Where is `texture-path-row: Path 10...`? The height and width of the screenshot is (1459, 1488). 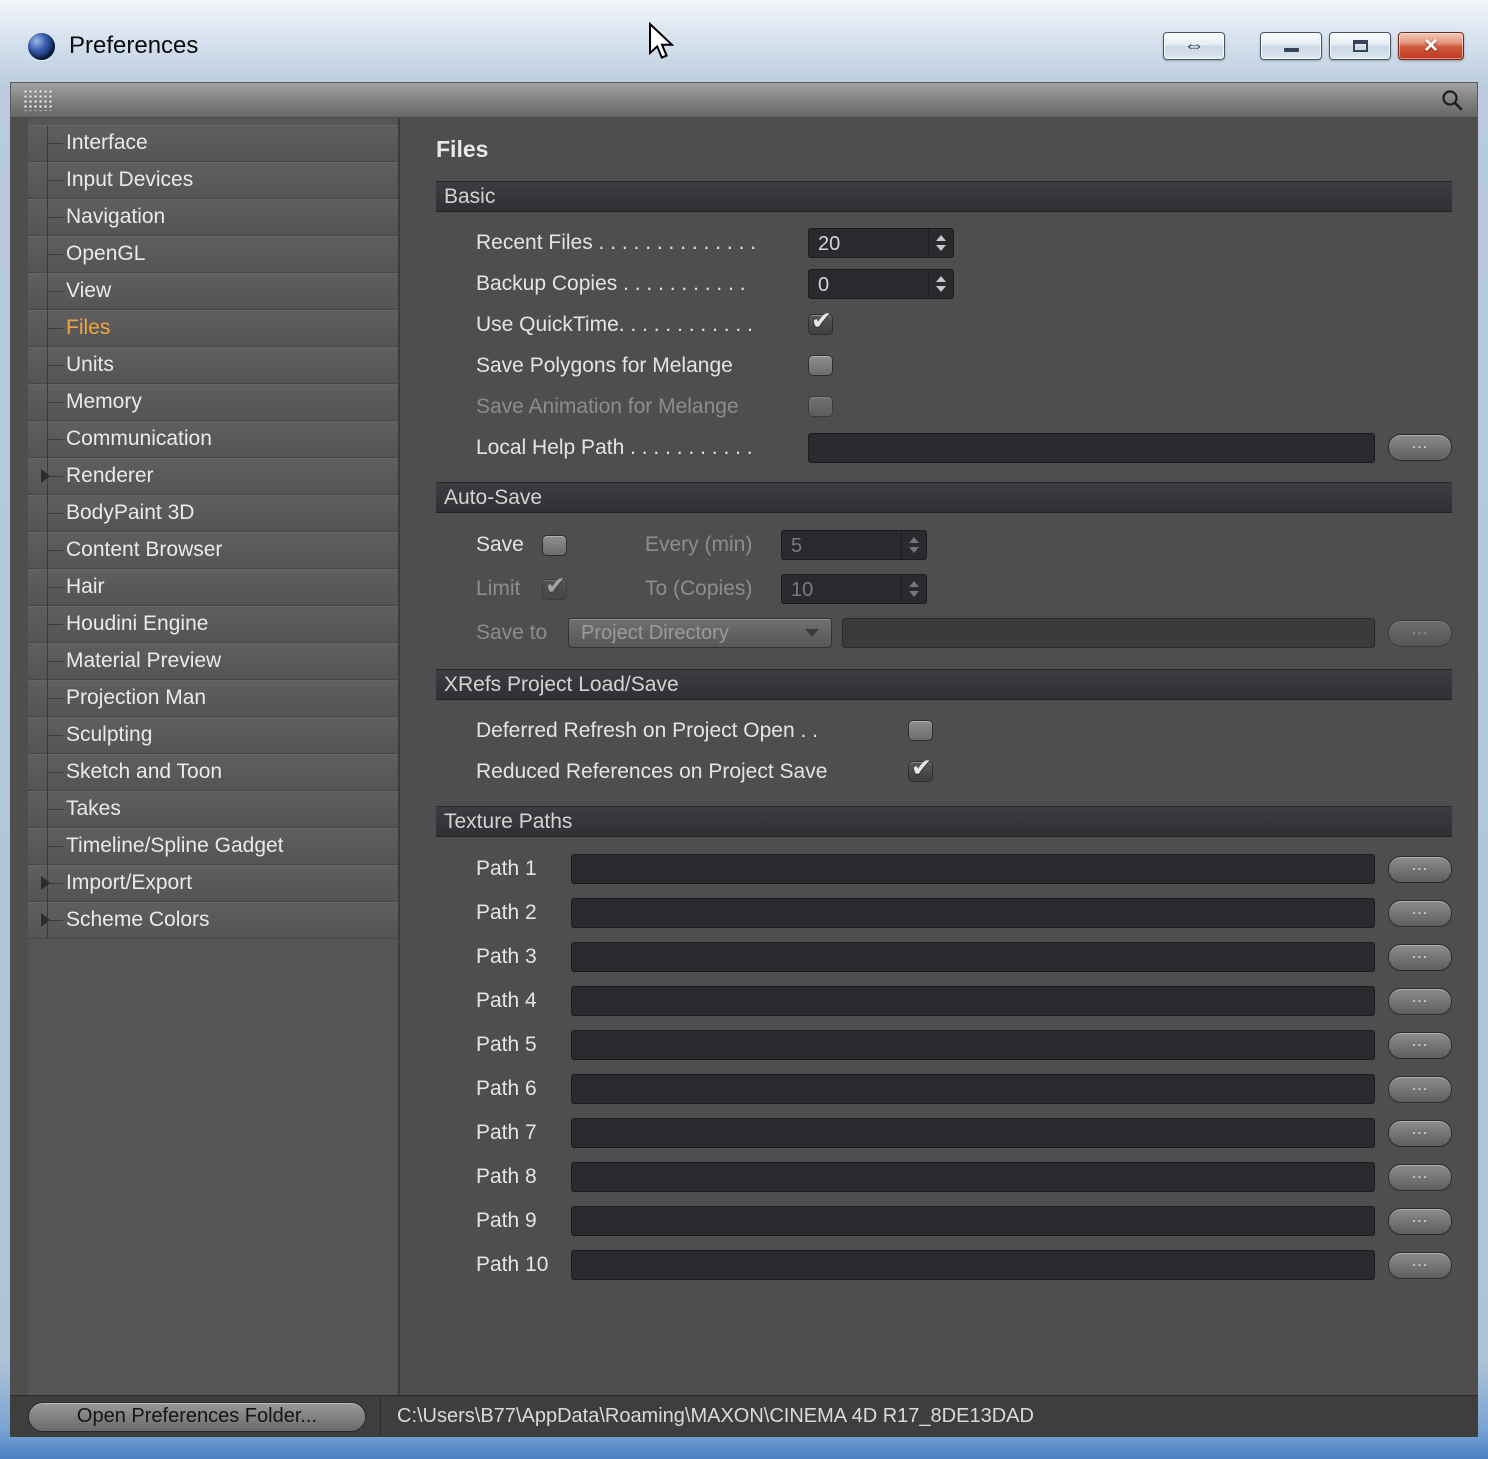
texture-path-row: Path 10... is located at coordinates (964, 1265).